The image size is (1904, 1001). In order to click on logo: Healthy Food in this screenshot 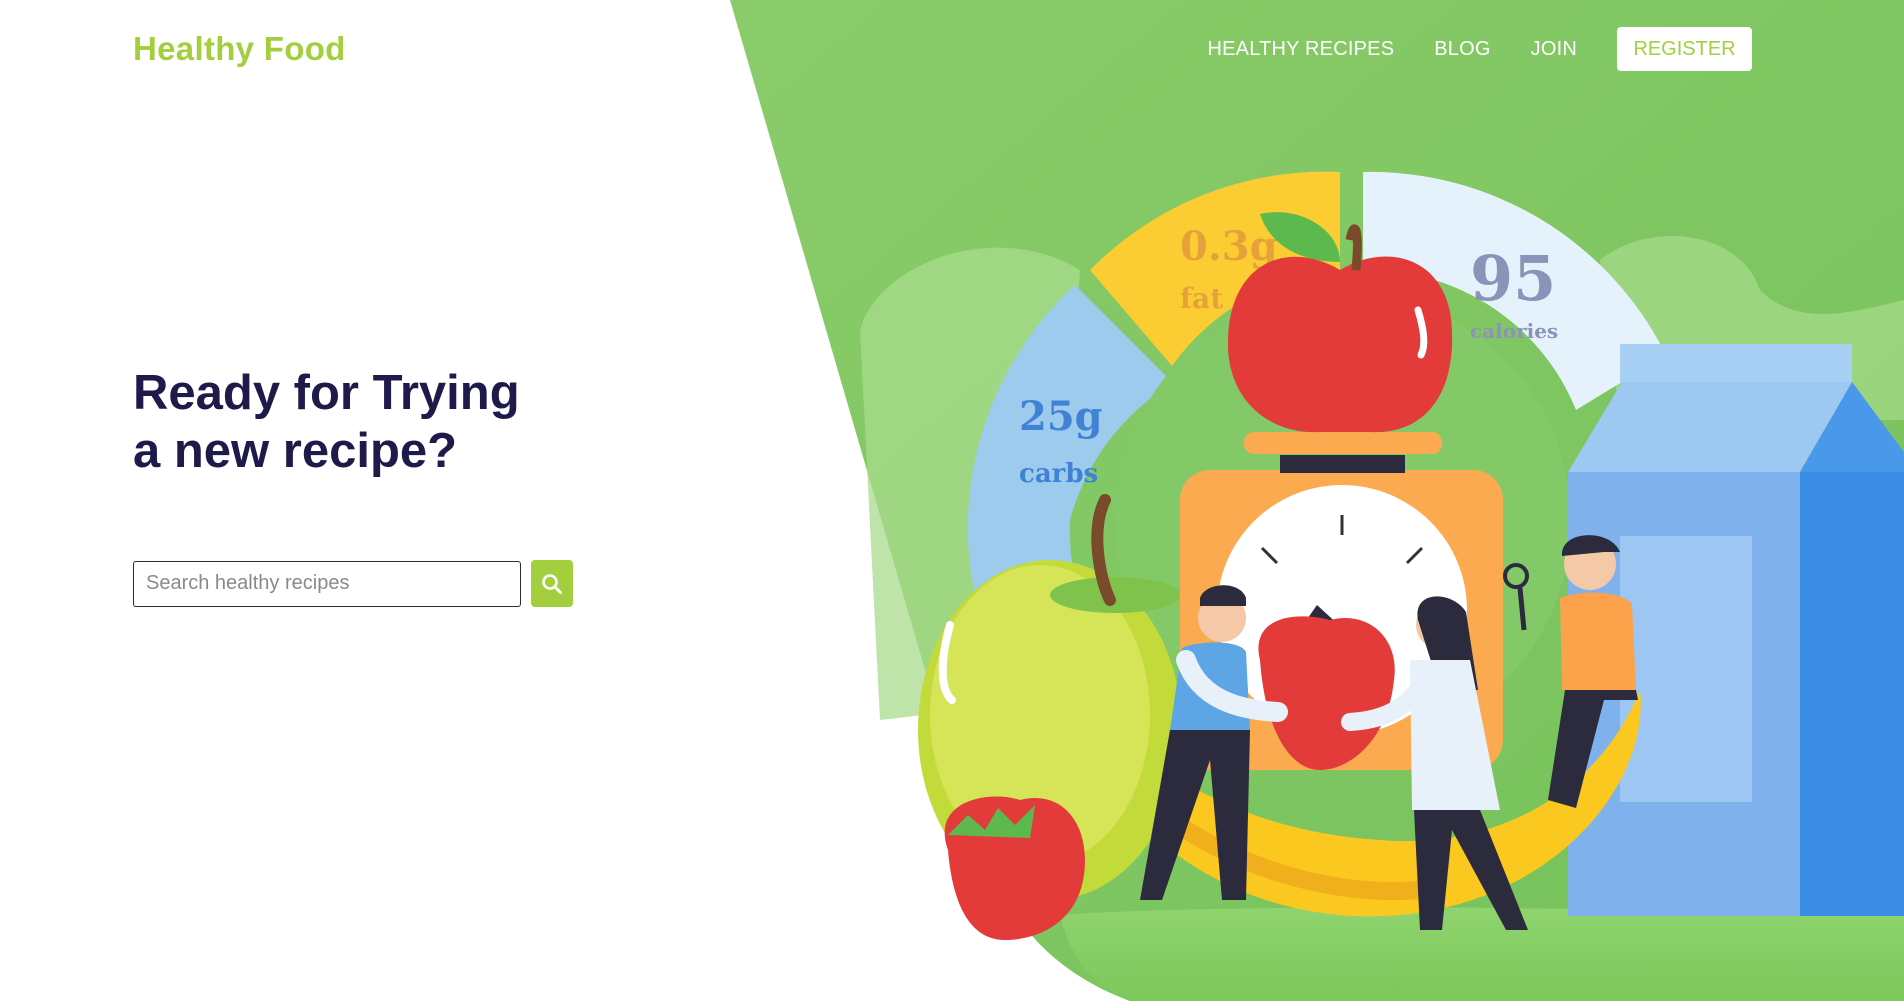, I will do `click(239, 49)`.